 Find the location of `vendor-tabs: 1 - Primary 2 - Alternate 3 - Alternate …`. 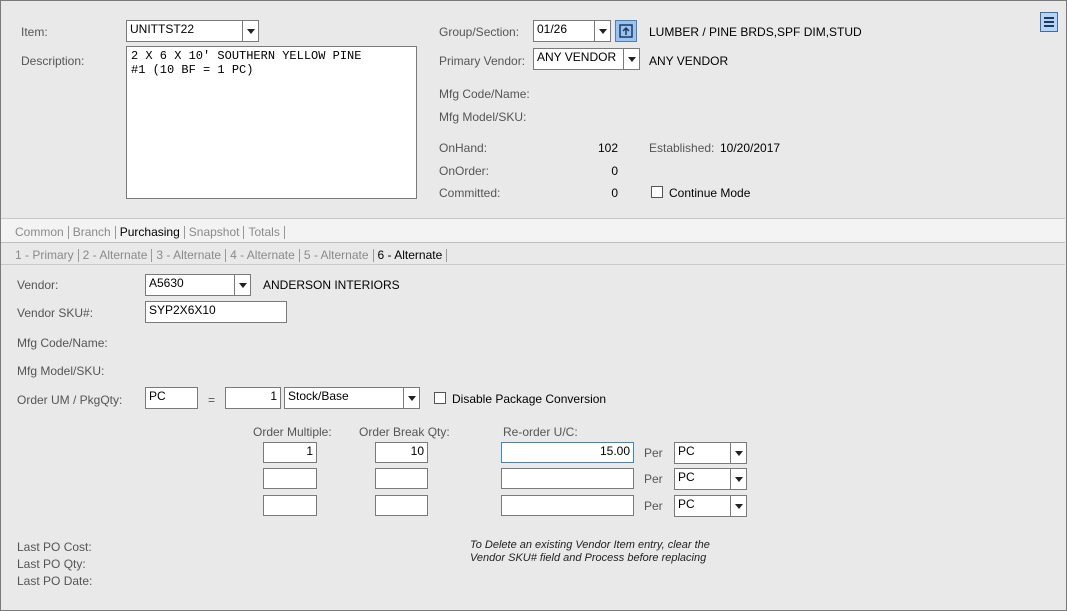

vendor-tabs: 1 - Primary 2 - Alternate 3 - Alternate … is located at coordinates (229, 255).